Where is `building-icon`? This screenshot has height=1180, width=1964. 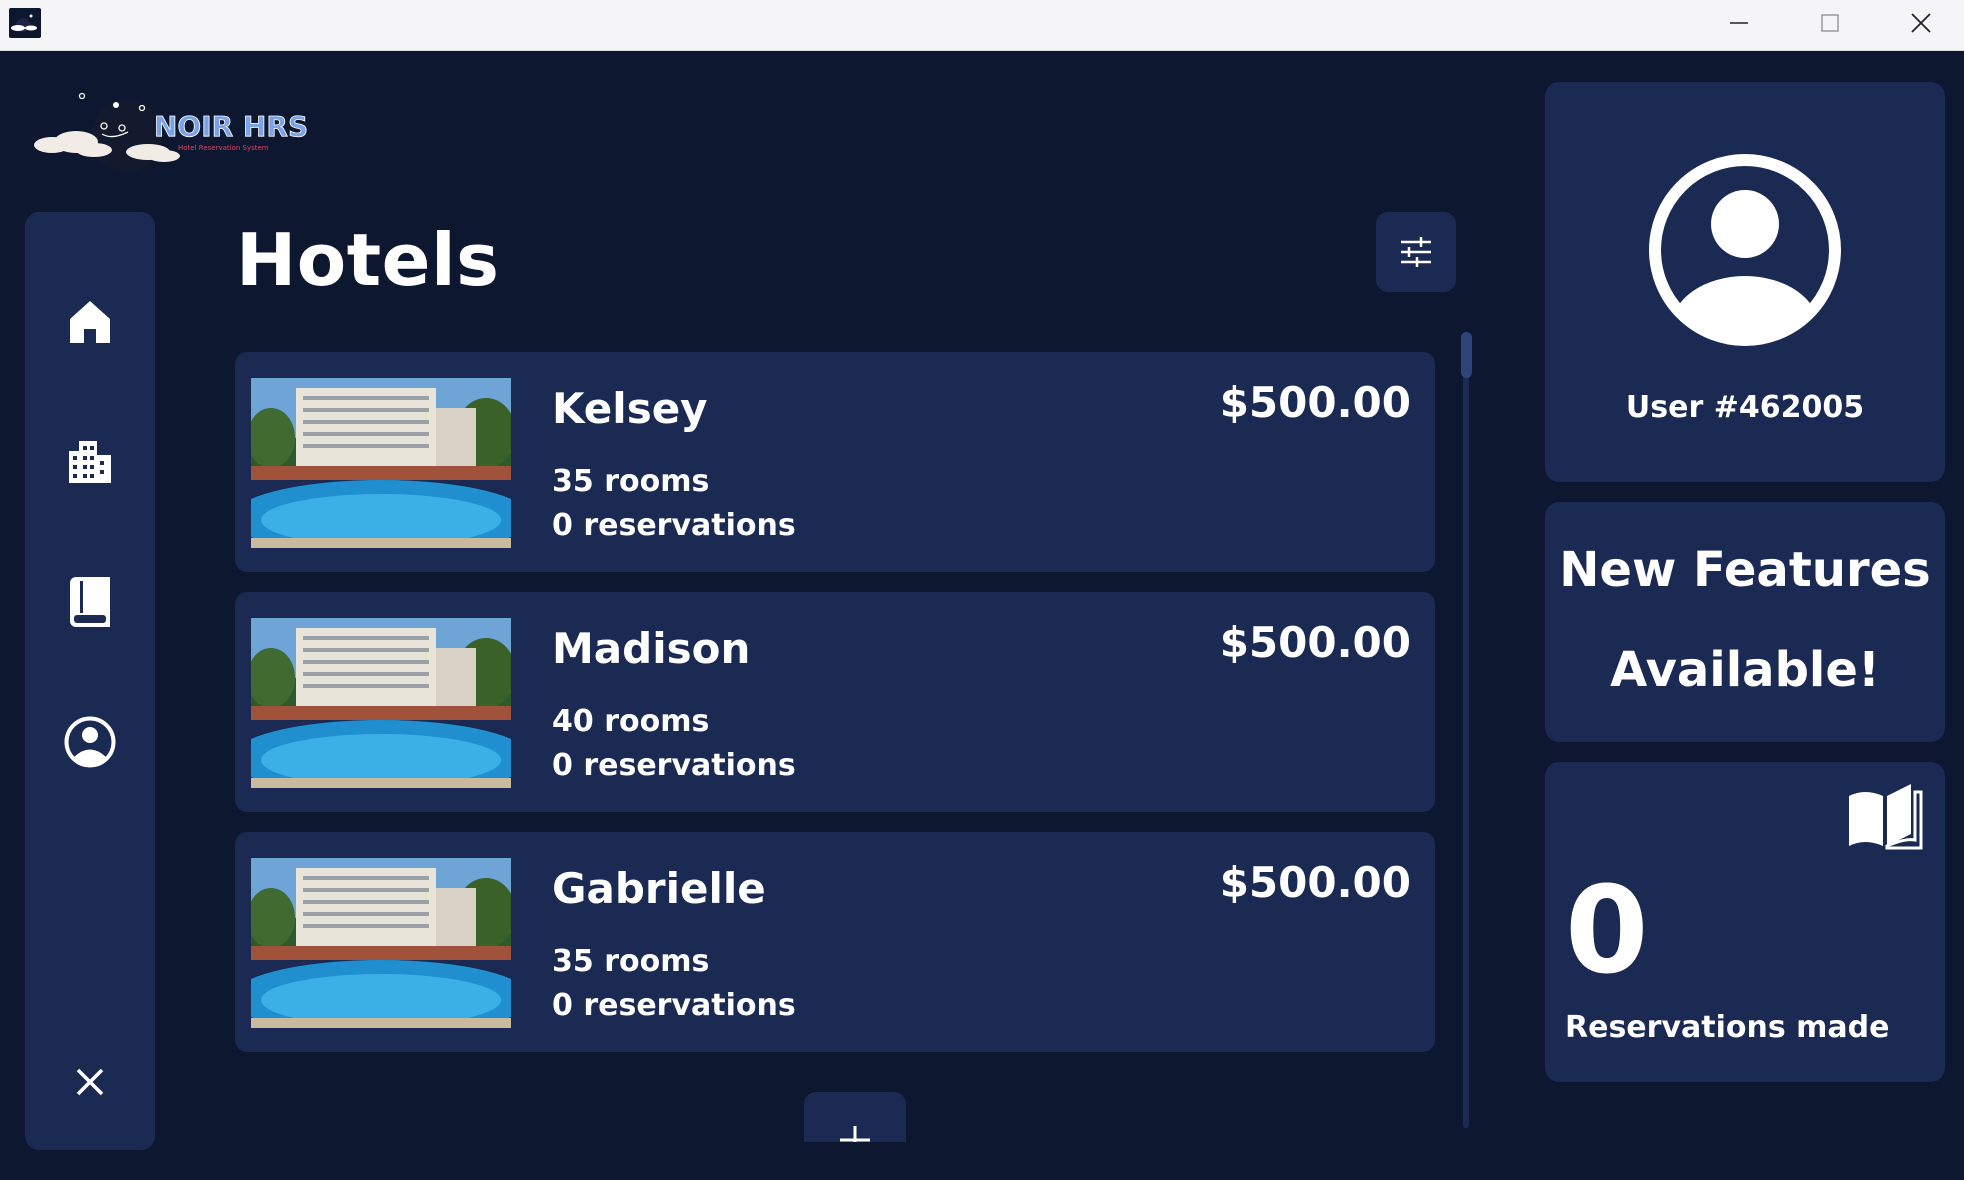 building-icon is located at coordinates (90, 462).